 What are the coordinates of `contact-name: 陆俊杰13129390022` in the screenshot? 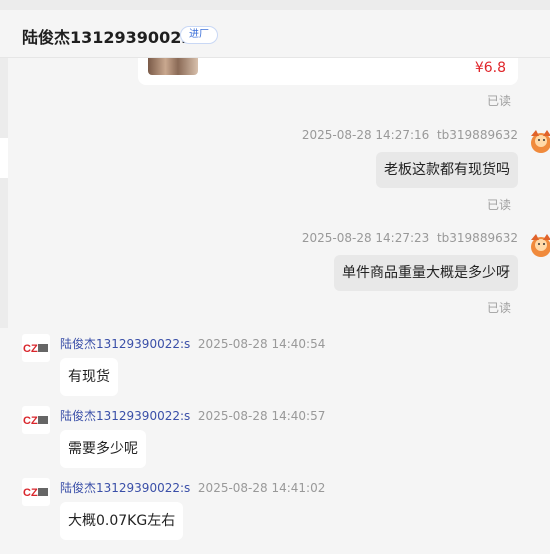 It's located at (107, 36).